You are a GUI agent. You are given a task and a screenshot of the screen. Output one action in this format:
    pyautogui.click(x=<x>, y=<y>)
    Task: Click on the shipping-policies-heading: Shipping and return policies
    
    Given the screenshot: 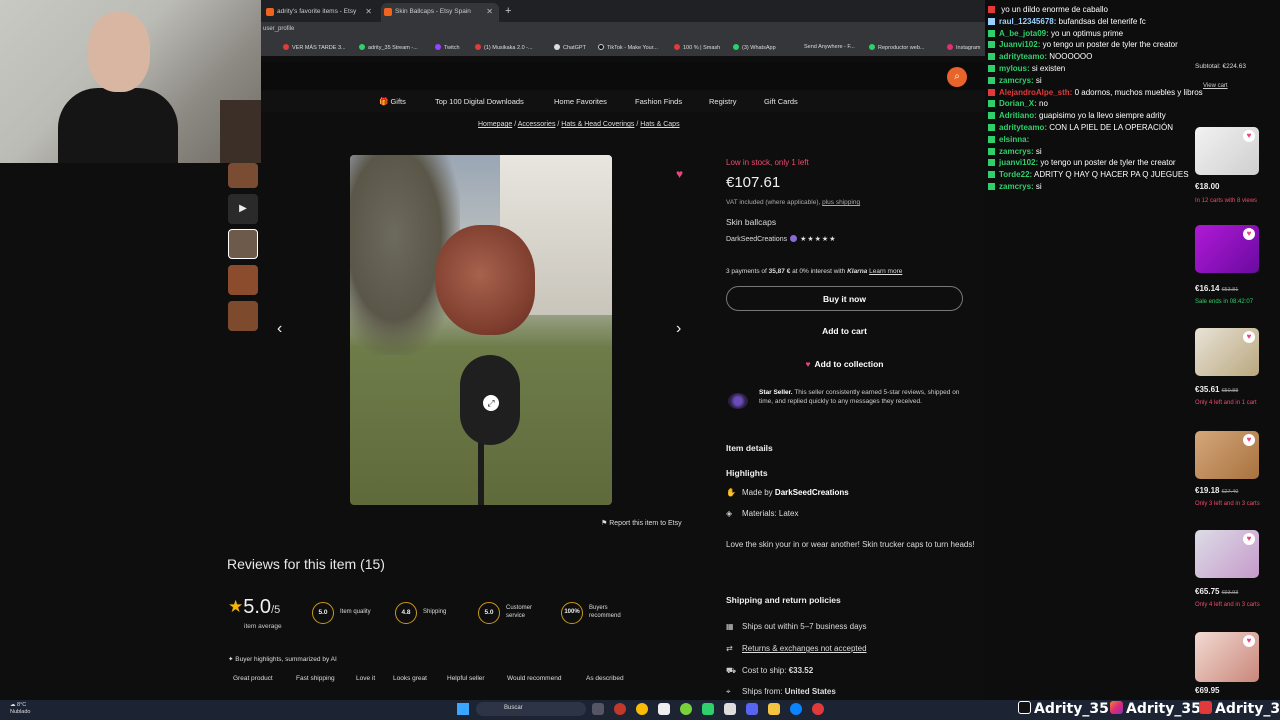 What is the action you would take?
    pyautogui.click(x=783, y=600)
    